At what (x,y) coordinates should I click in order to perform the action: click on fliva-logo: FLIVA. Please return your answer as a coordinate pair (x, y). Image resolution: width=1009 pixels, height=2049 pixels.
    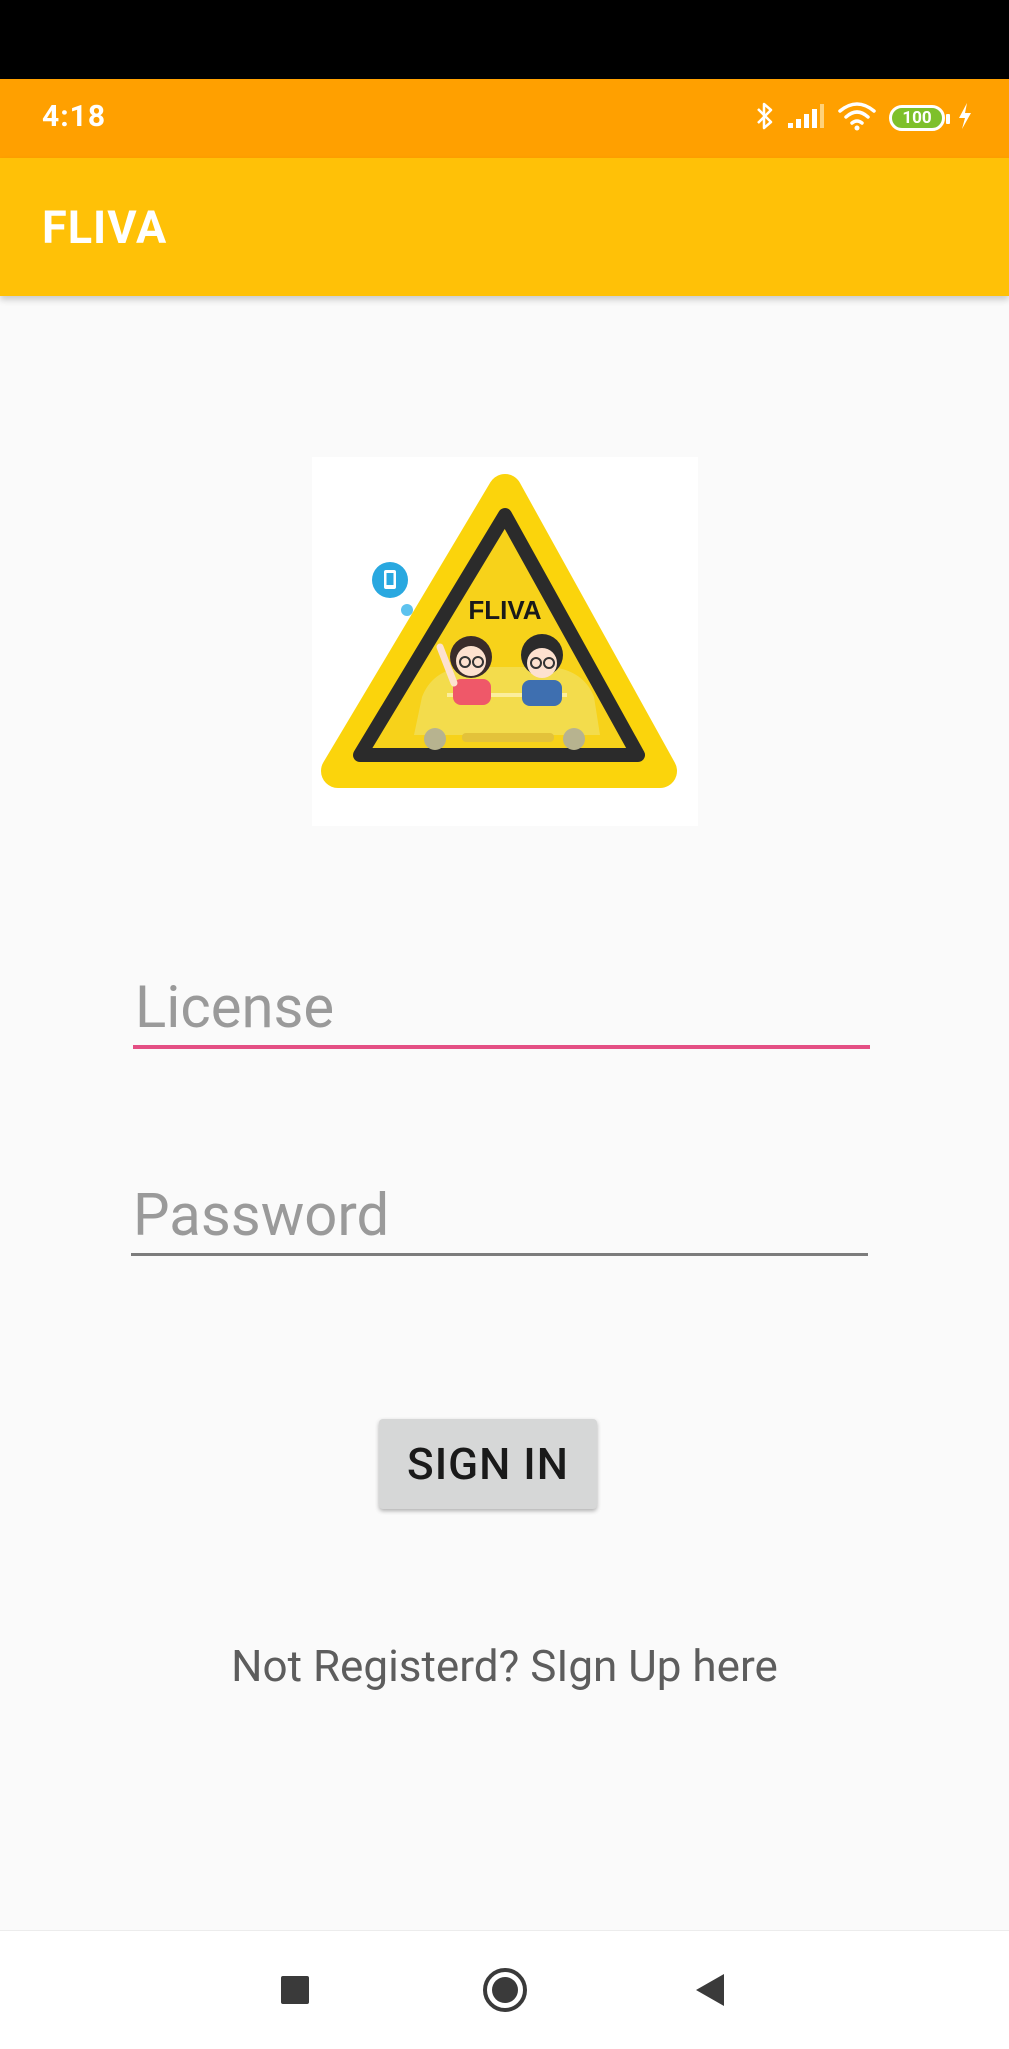
    Looking at the image, I should click on (505, 641).